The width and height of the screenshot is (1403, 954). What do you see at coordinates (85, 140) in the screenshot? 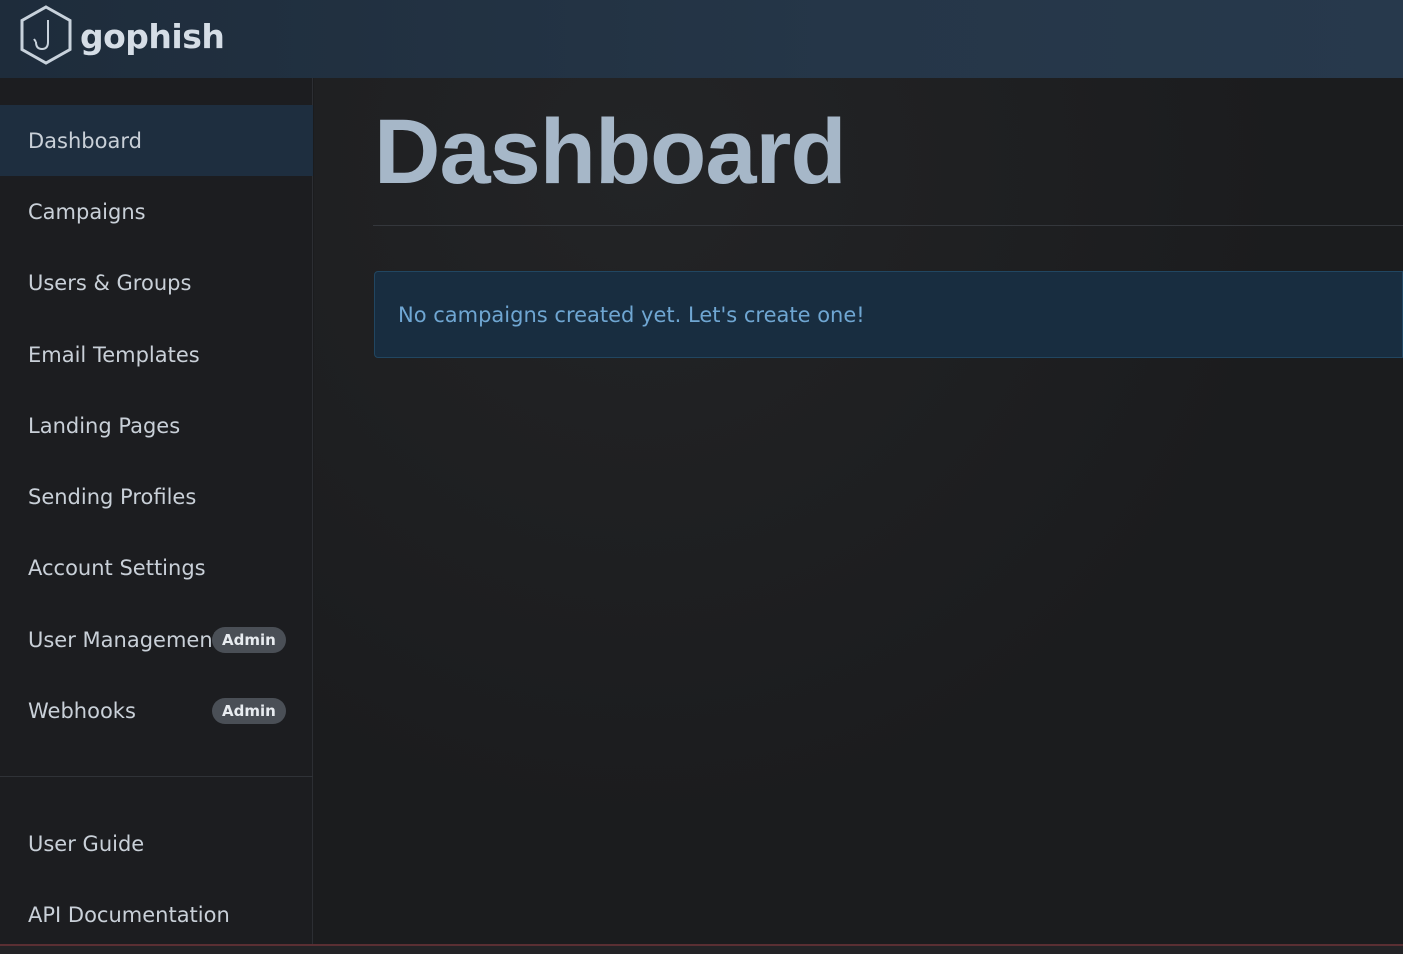
I see `sidebar-item-label: Dashboard` at bounding box center [85, 140].